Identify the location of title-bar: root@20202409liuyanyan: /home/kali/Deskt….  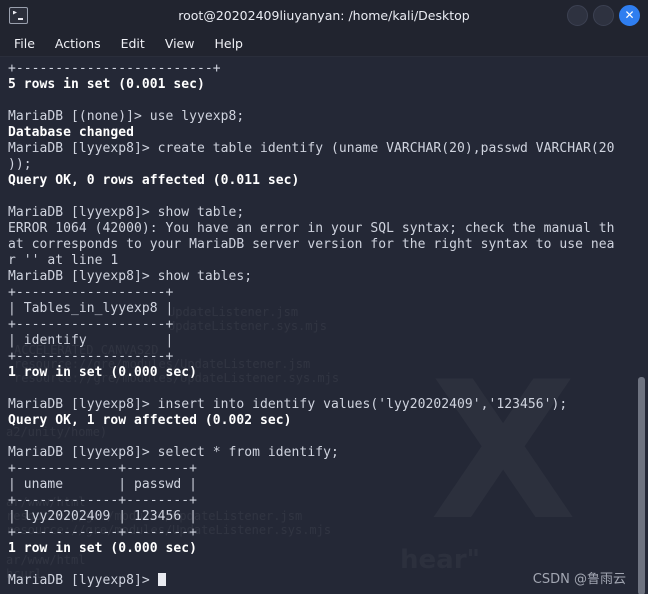
(324, 15).